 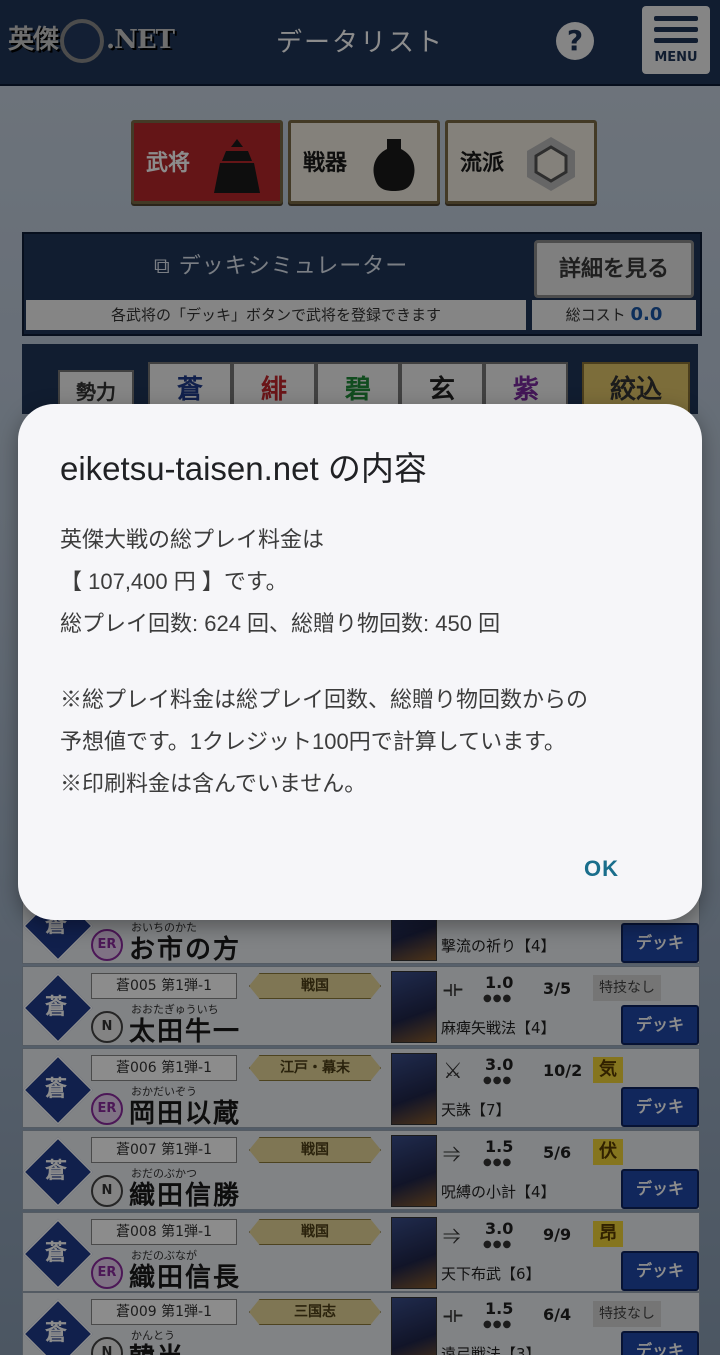 What do you see at coordinates (213, 783) in the screenshot?
I see `dialog-text-line: ※印刷料金は含んでいません。` at bounding box center [213, 783].